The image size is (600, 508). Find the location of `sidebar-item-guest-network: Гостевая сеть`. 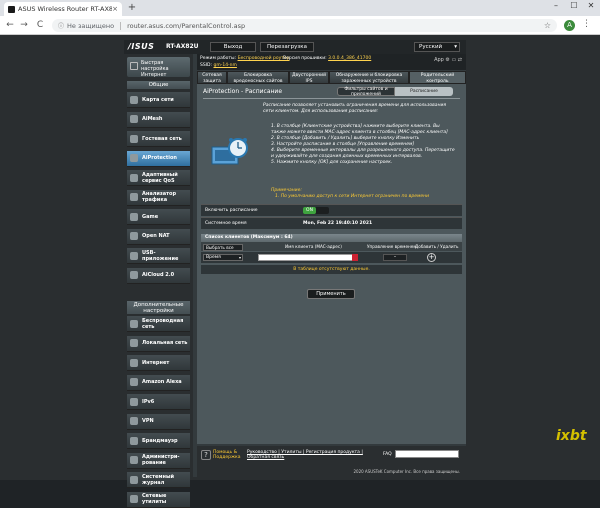

sidebar-item-guest-network: Гостевая сеть is located at coordinates (158, 139).